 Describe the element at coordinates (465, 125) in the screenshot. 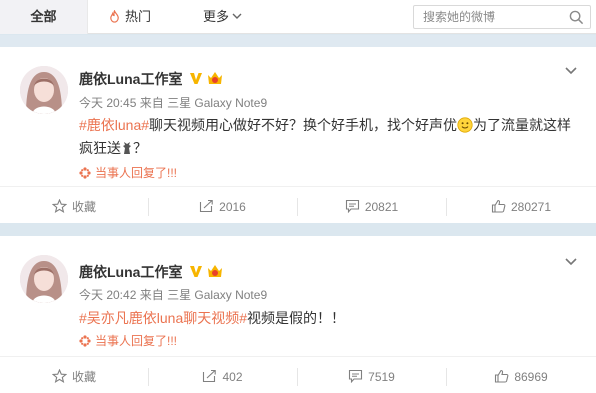

I see `smile-emoji-icon` at that location.